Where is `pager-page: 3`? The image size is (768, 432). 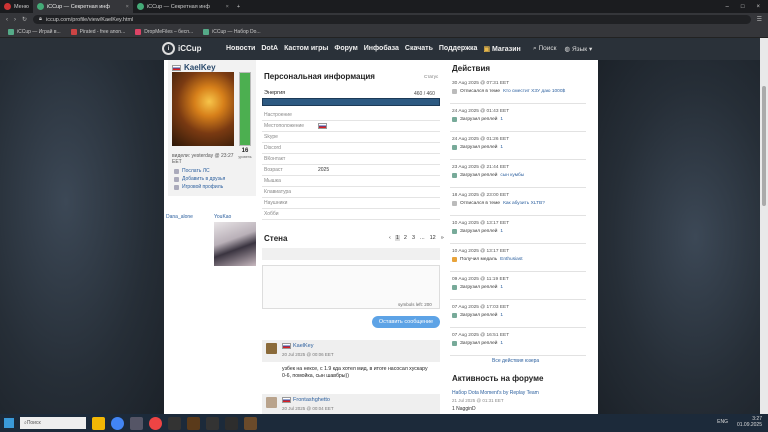
pager-page: 3 is located at coordinates (413, 238).